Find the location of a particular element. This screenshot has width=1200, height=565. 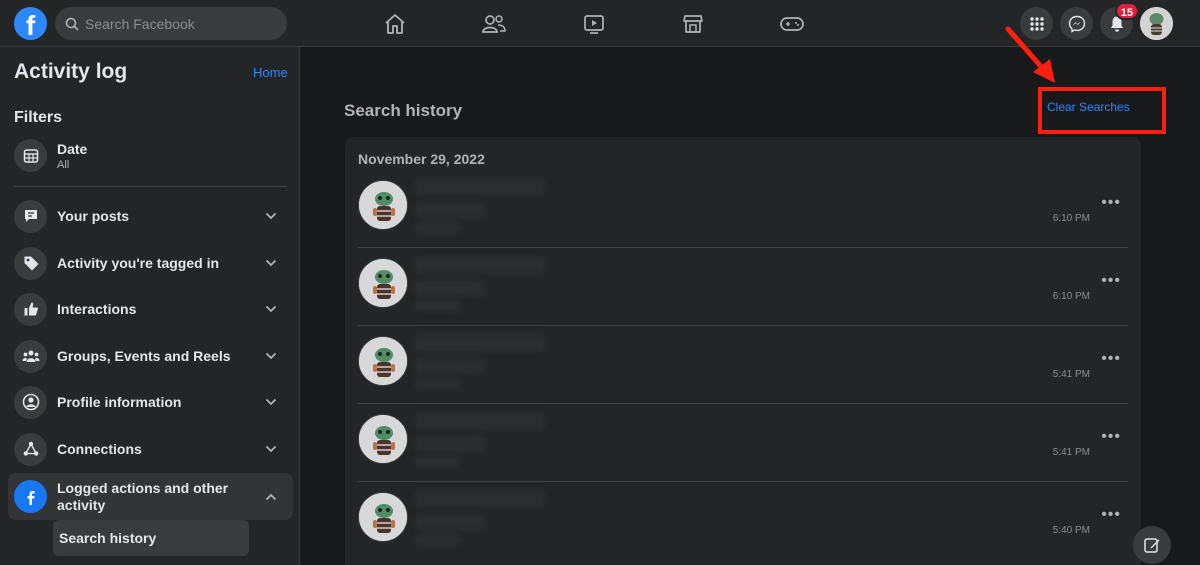

sidebar-item-label: Interactions is located at coordinates (97, 308).